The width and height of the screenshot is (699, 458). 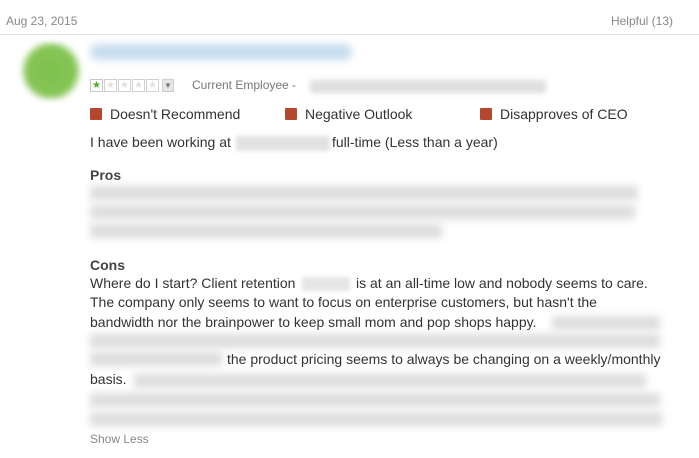 What do you see at coordinates (642, 21) in the screenshot?
I see `helpful-count-link: Helpful (13)` at bounding box center [642, 21].